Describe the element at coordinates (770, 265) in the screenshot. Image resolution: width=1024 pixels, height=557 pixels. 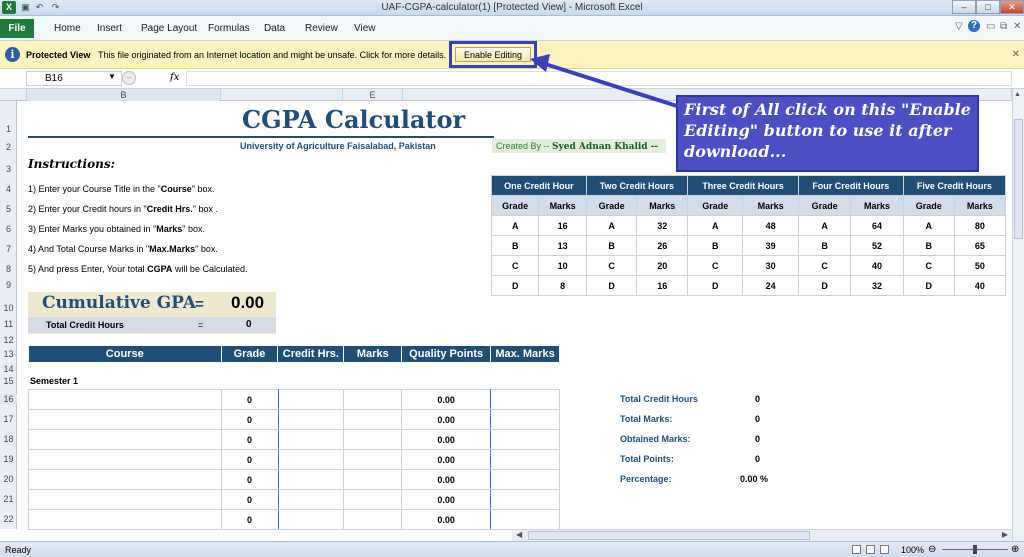
I see `marks-cell: 30` at that location.